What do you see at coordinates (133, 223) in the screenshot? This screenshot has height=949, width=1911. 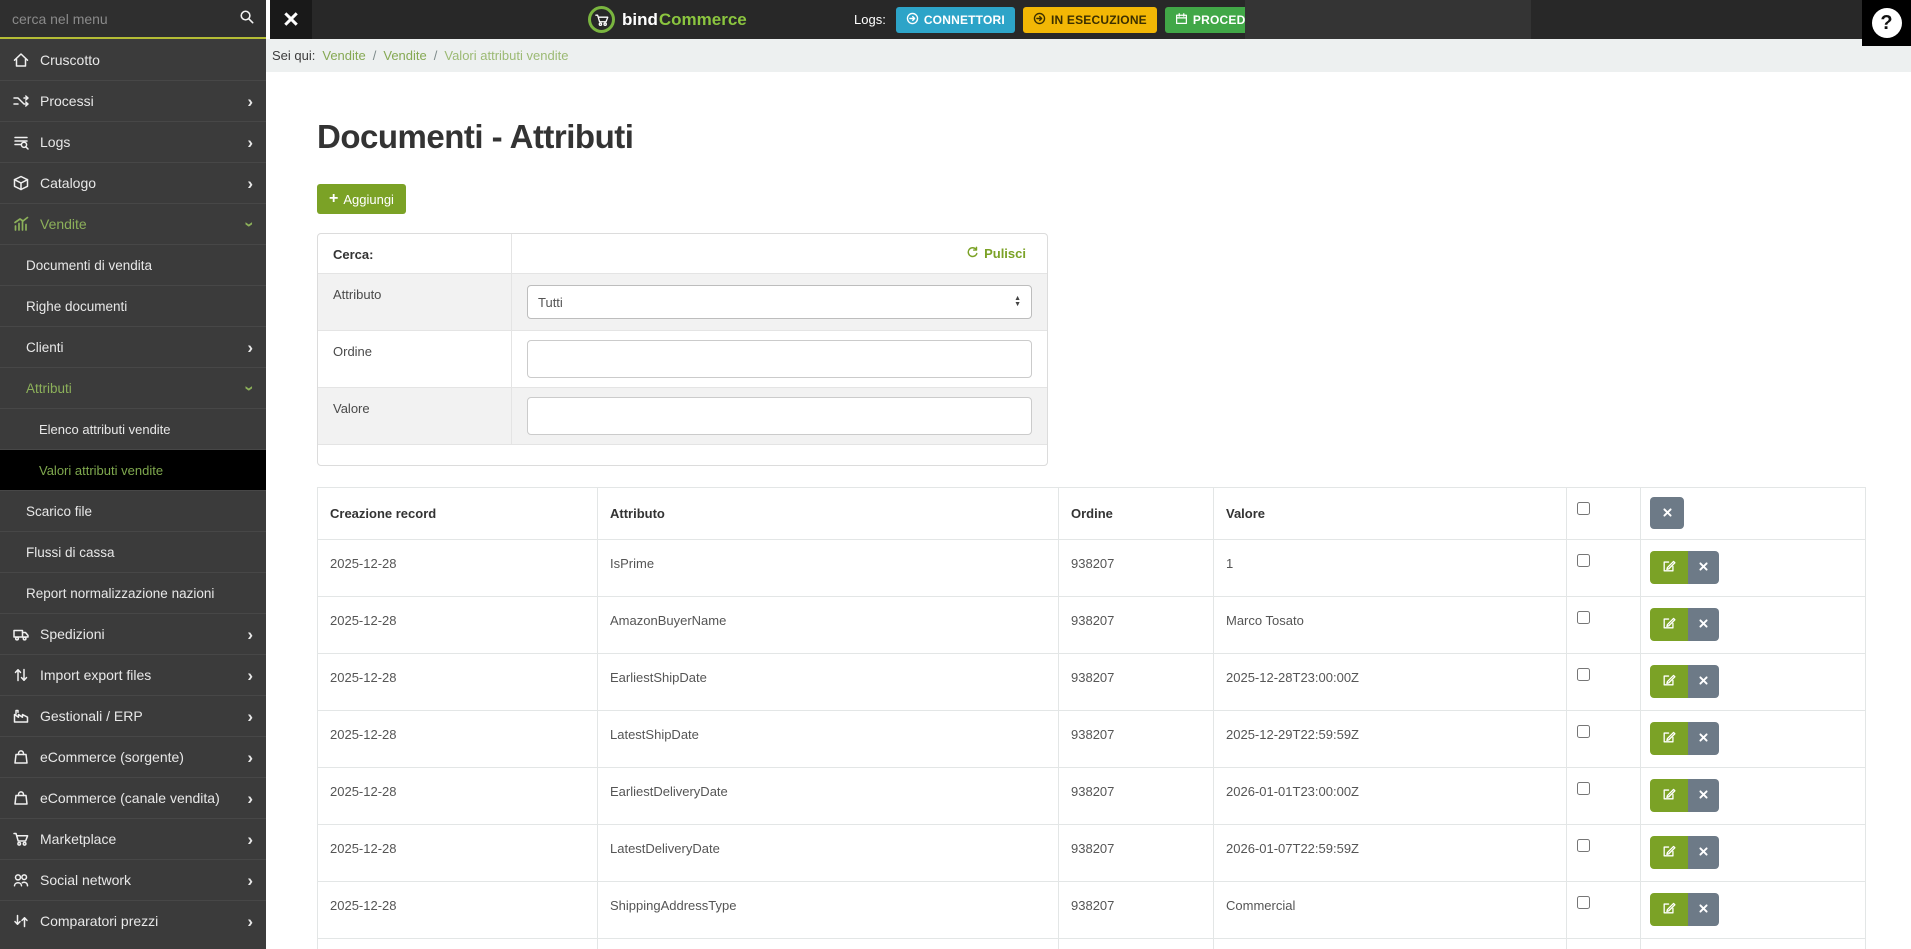 I see `sidebar-item-vendite: Vendite ›` at bounding box center [133, 223].